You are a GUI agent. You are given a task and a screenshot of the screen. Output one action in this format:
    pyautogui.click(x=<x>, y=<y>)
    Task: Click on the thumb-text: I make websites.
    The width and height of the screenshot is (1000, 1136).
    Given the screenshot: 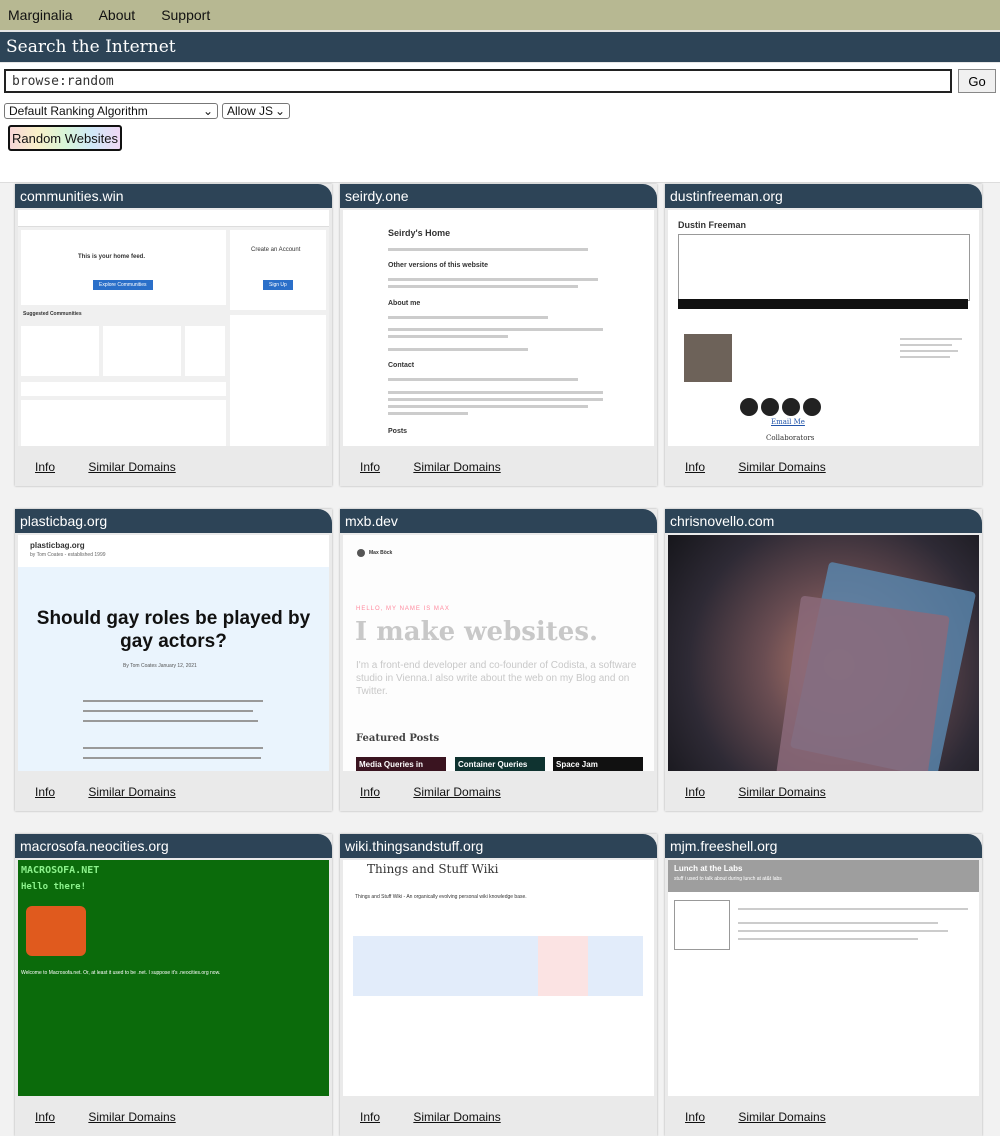 What is the action you would take?
    pyautogui.click(x=477, y=632)
    